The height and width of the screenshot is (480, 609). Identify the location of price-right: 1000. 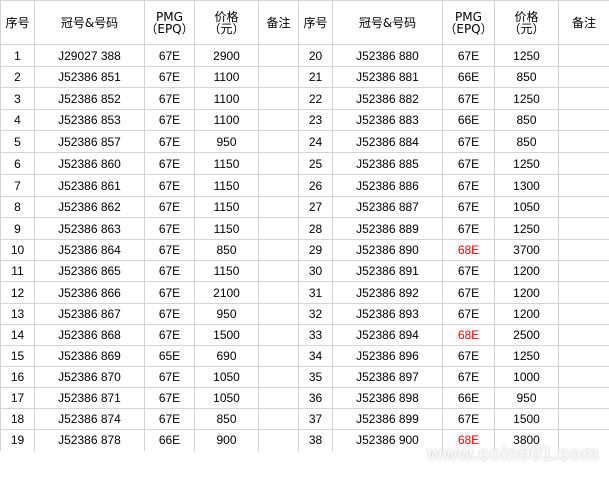
(526, 377).